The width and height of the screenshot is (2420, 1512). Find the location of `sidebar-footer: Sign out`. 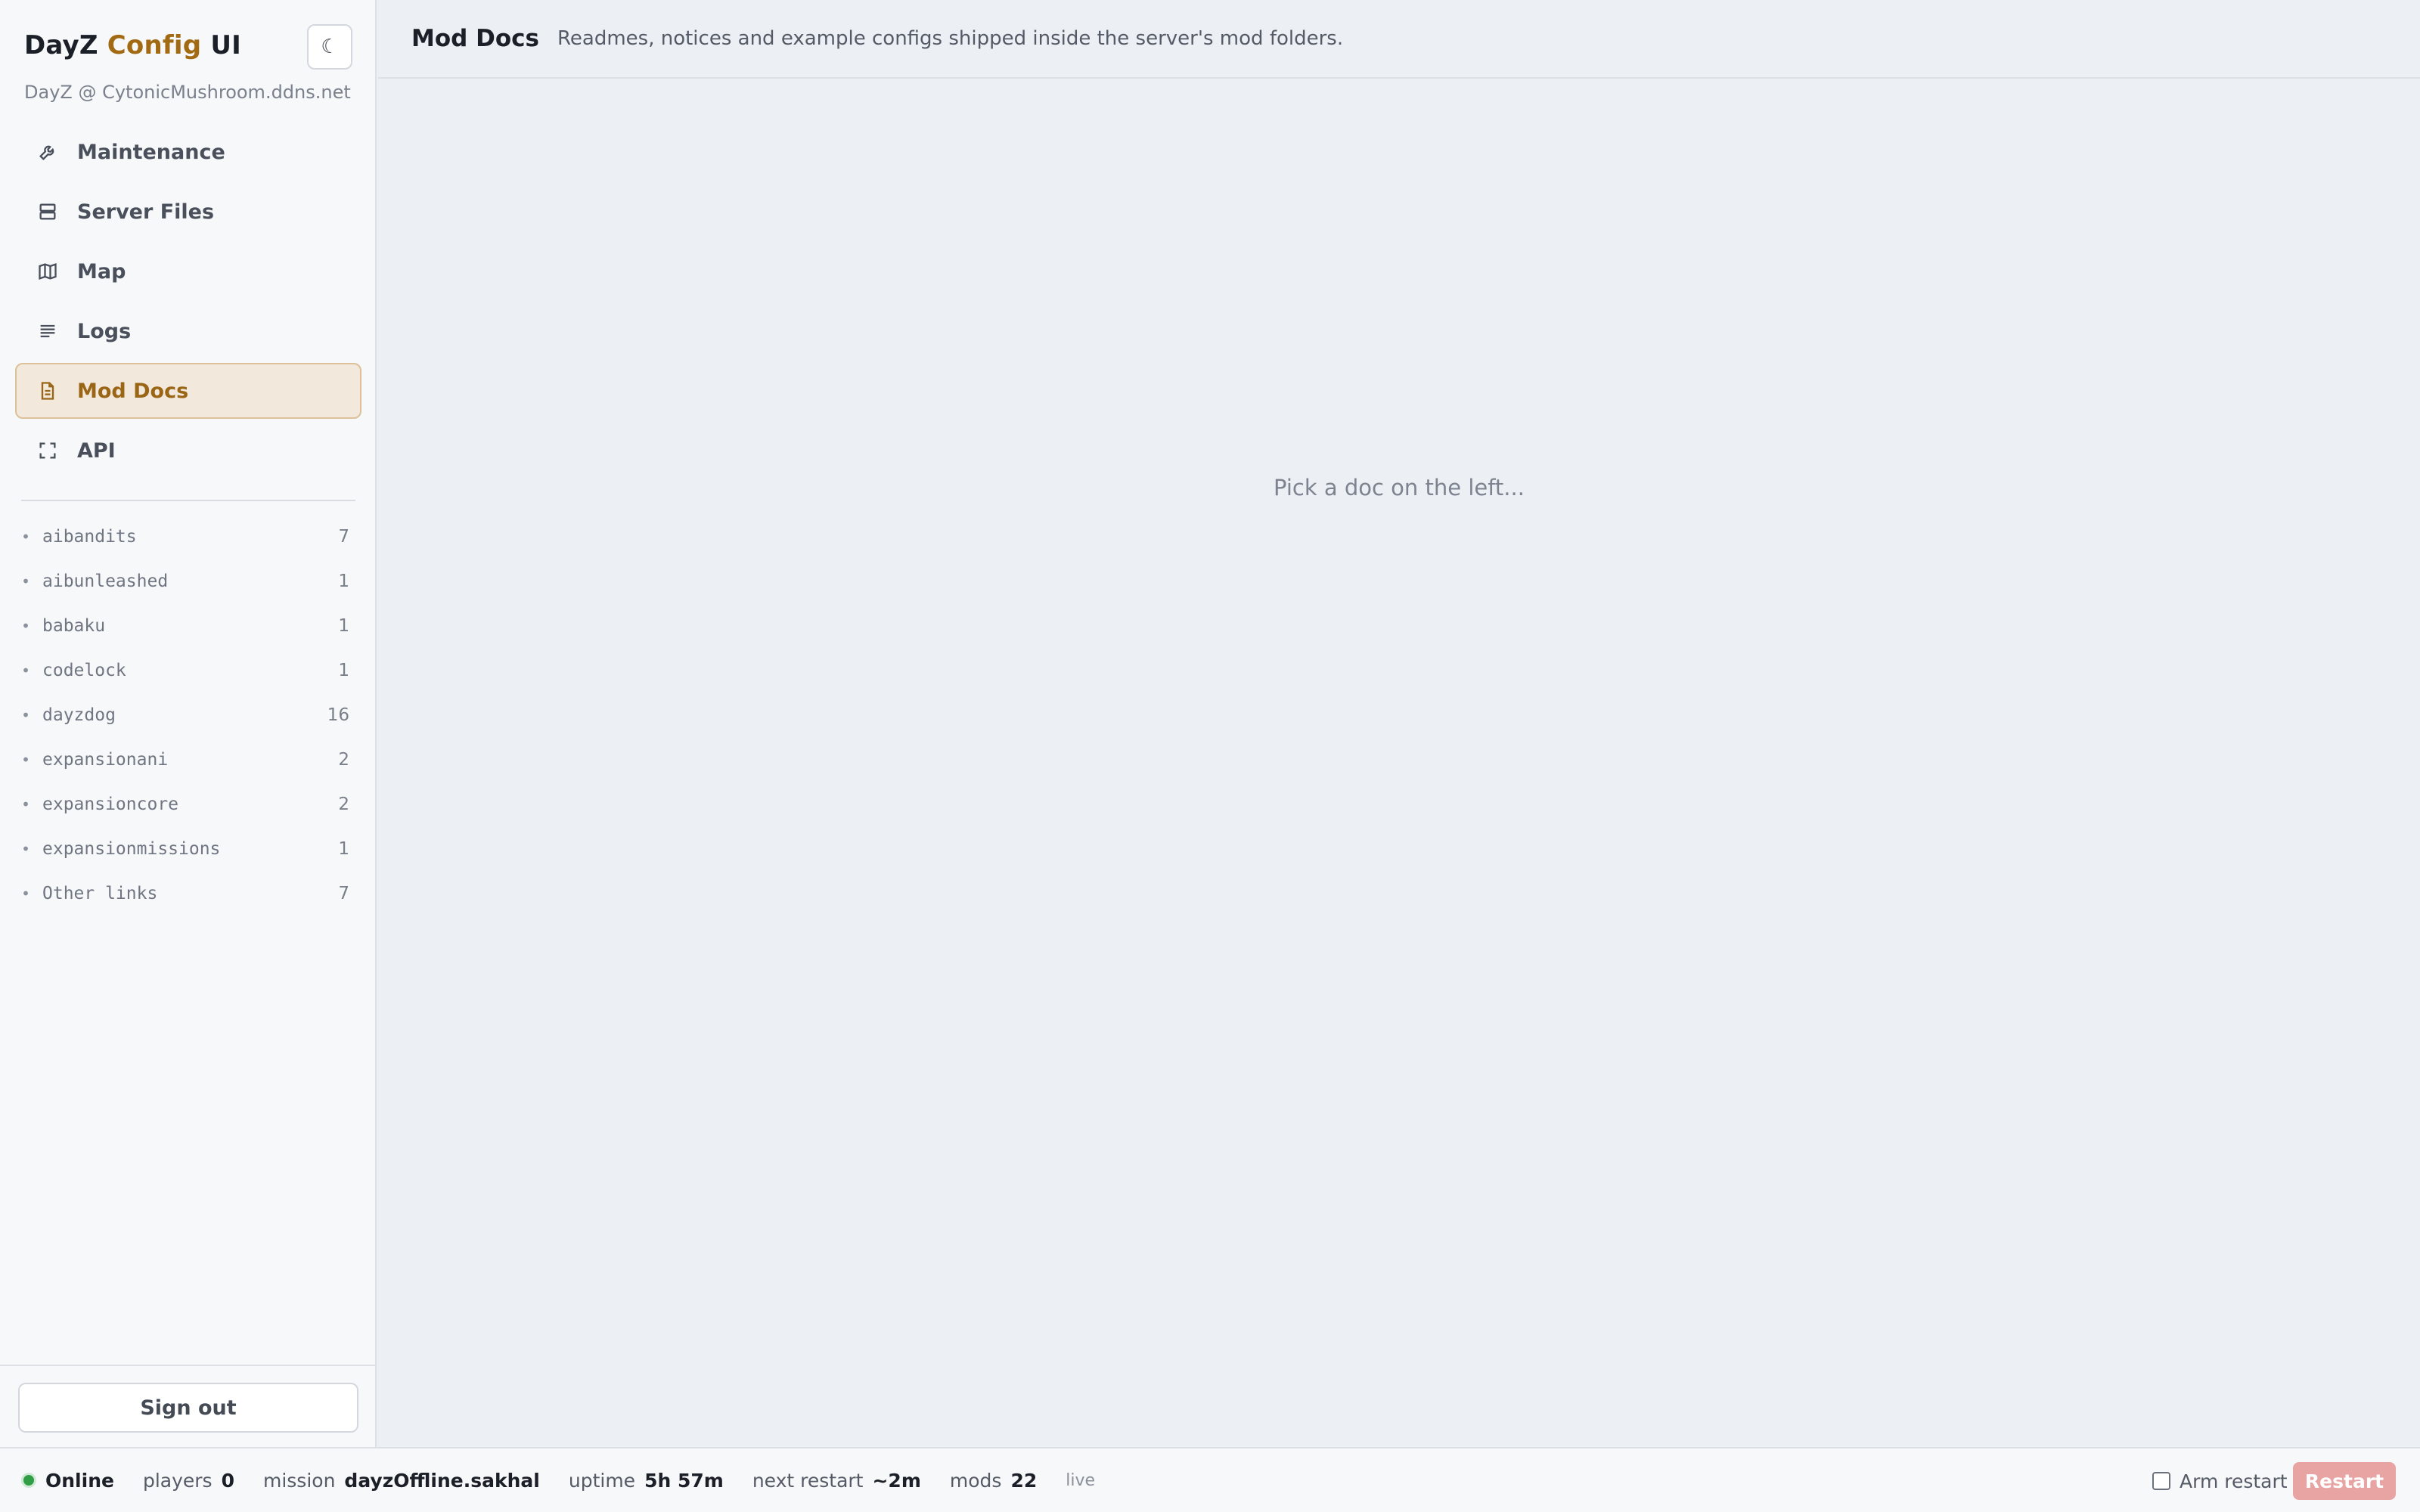

sidebar-footer: Sign out is located at coordinates (188, 1406).